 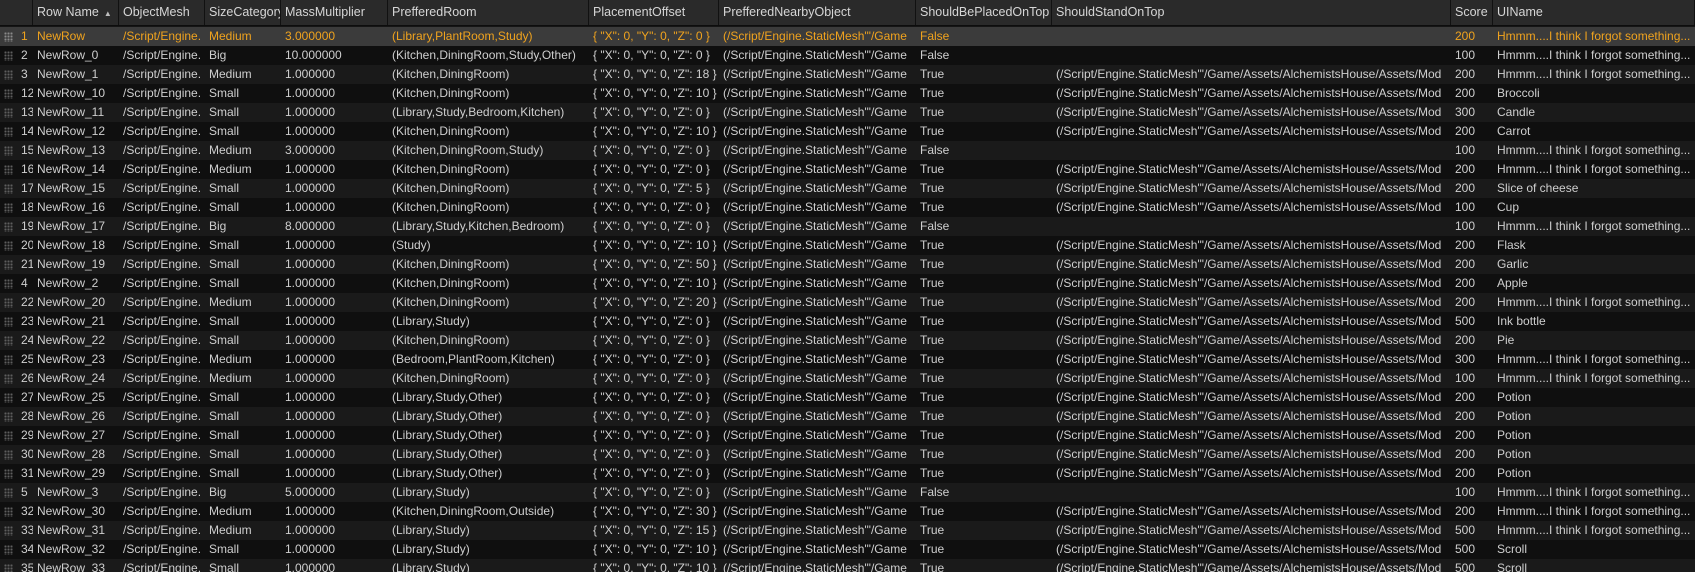 I want to click on cell-uiname: Scroll, so click(x=1594, y=565).